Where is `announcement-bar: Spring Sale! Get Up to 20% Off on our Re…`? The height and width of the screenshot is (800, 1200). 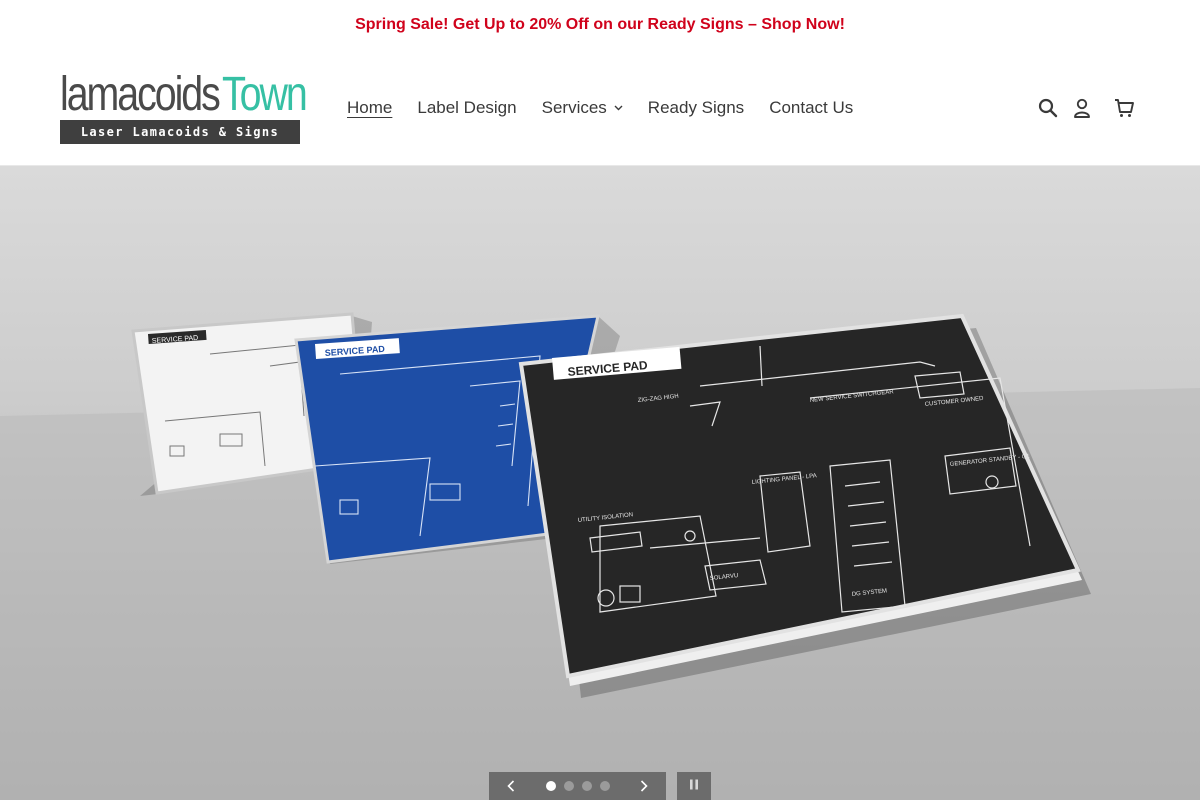 announcement-bar: Spring Sale! Get Up to 20% Off on our Re… is located at coordinates (600, 25).